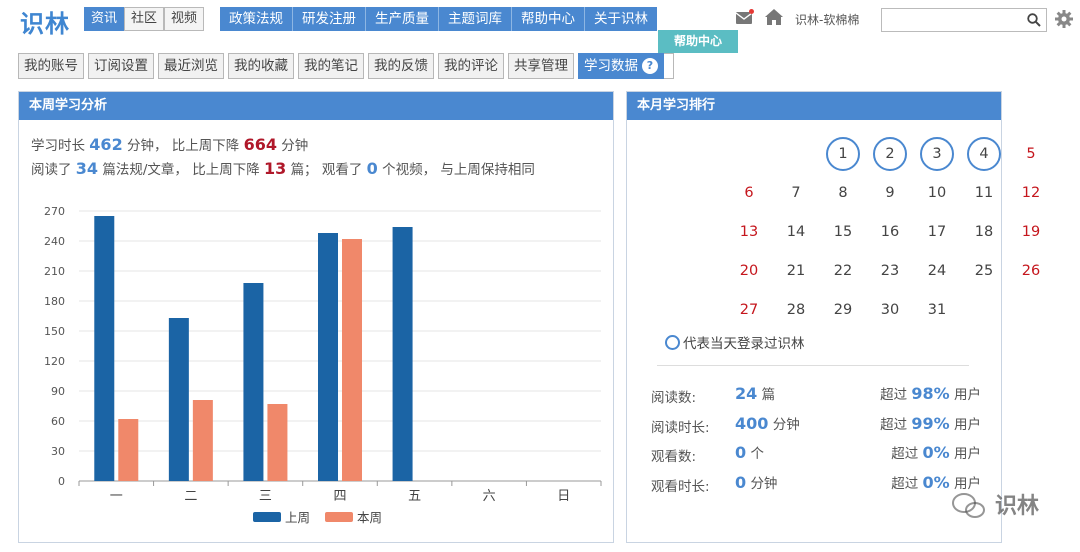 Image resolution: width=1080 pixels, height=552 pixels. What do you see at coordinates (749, 452) in the screenshot?
I see `ranking-value: 0 个` at bounding box center [749, 452].